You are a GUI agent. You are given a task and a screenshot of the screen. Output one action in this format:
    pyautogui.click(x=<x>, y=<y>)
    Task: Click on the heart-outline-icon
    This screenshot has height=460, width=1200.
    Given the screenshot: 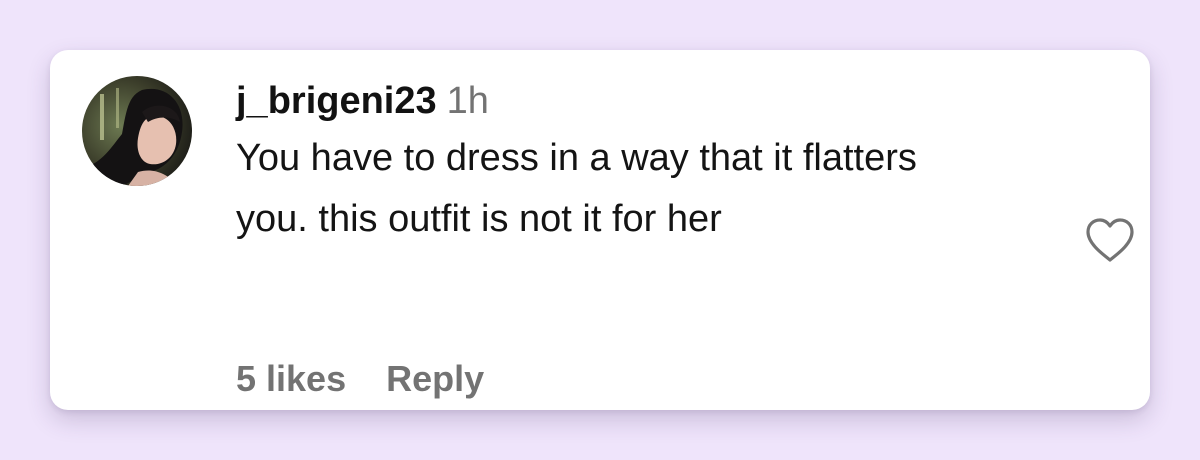 What is the action you would take?
    pyautogui.click(x=1110, y=240)
    